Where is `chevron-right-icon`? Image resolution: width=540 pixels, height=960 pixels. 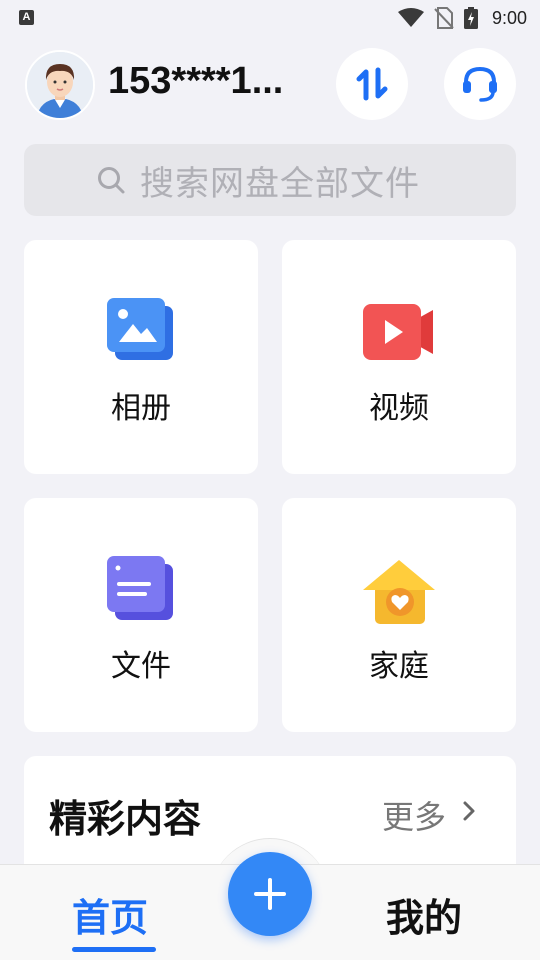 chevron-right-icon is located at coordinates (469, 811).